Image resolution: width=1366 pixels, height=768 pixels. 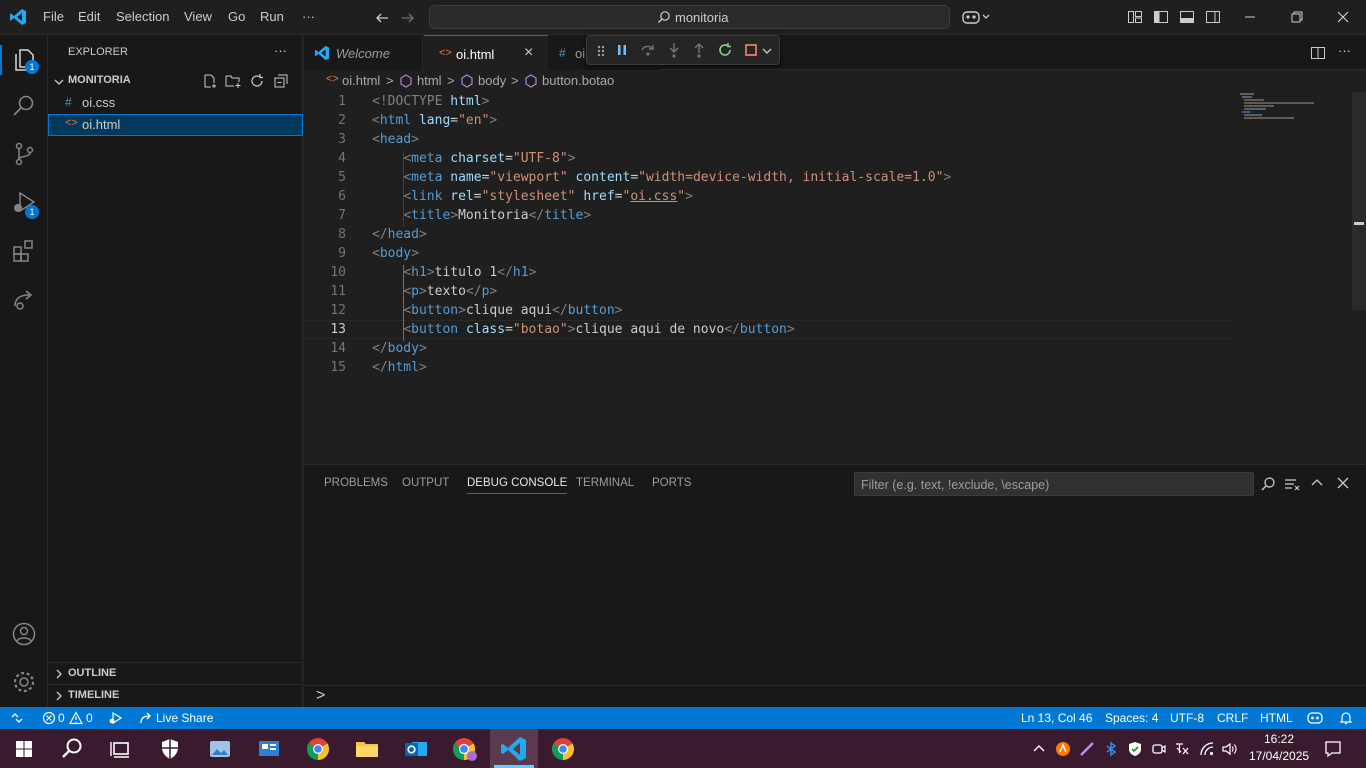 I want to click on tab-close-icon: ×, so click(x=528, y=53).